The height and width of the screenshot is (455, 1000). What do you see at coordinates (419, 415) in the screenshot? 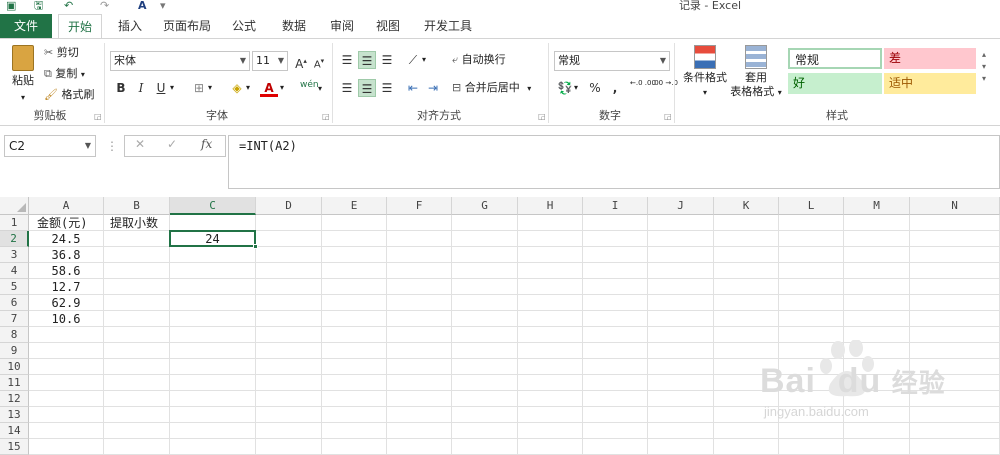
I see `cell-f13` at bounding box center [419, 415].